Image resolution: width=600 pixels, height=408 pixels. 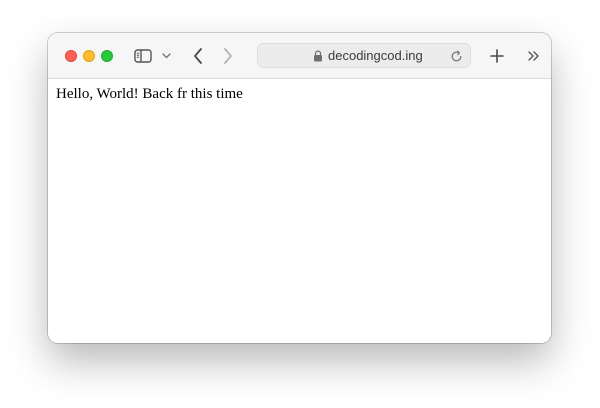 I want to click on address-bar: decodingcod.ing, so click(x=364, y=55).